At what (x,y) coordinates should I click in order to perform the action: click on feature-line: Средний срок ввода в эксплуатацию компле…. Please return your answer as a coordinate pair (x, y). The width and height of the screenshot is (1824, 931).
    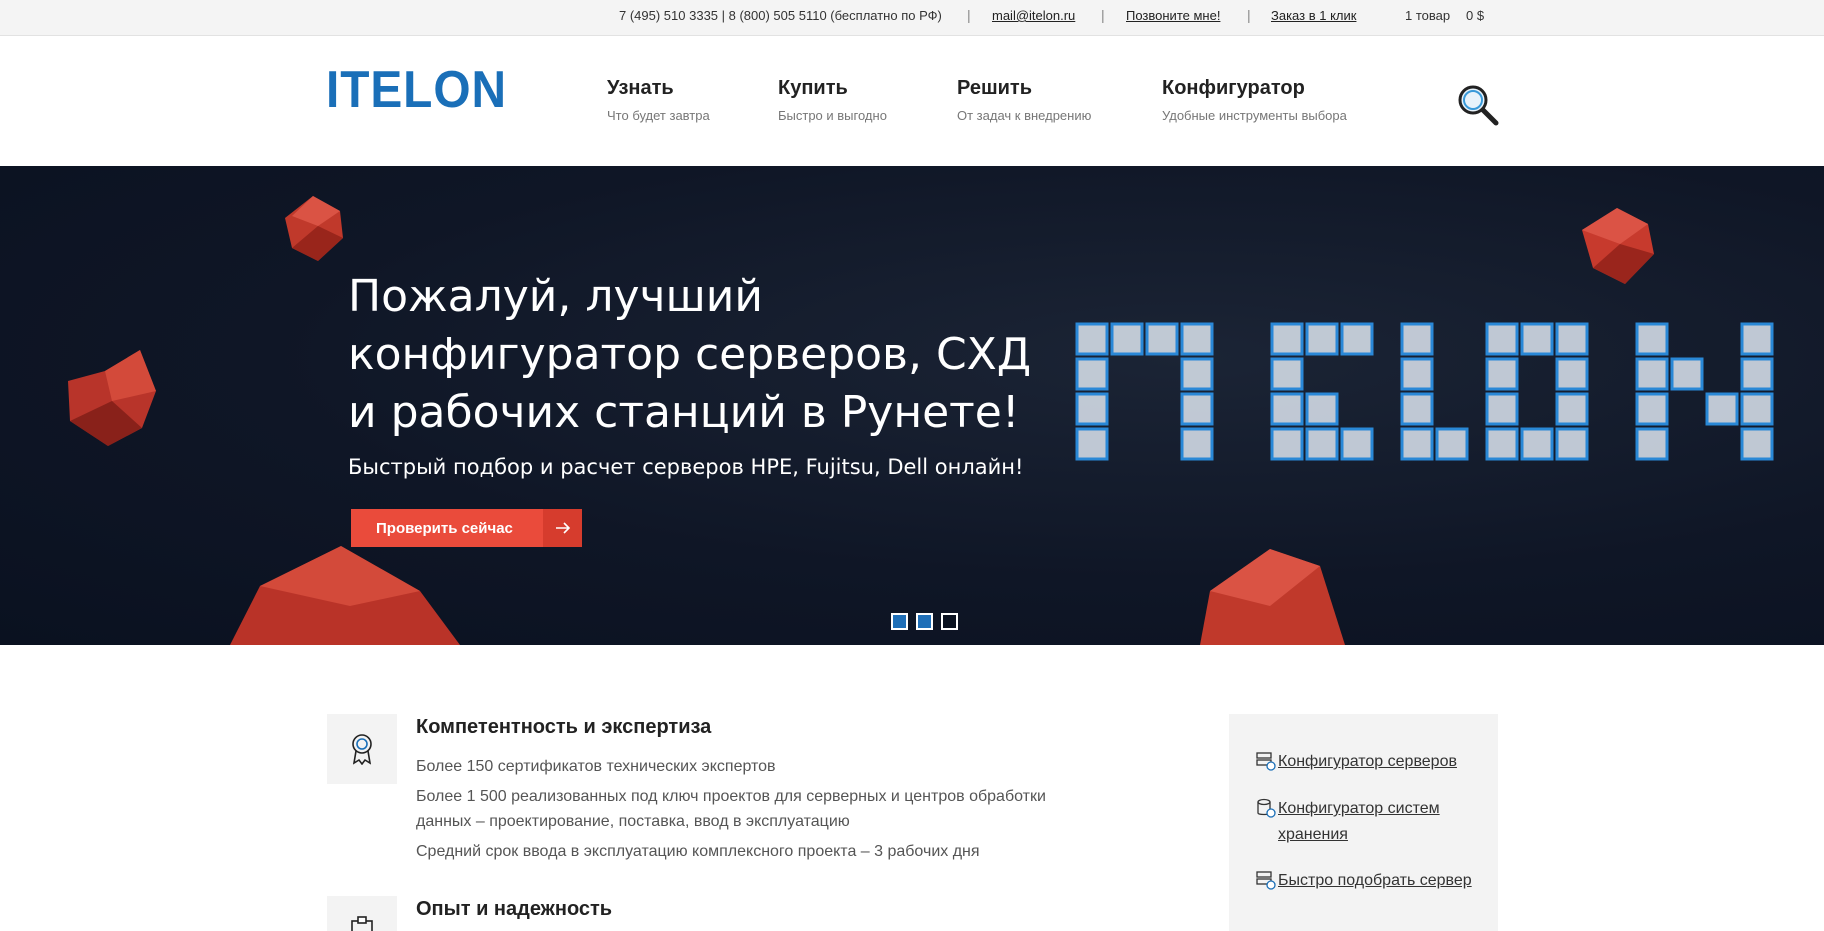
    Looking at the image, I should click on (698, 851).